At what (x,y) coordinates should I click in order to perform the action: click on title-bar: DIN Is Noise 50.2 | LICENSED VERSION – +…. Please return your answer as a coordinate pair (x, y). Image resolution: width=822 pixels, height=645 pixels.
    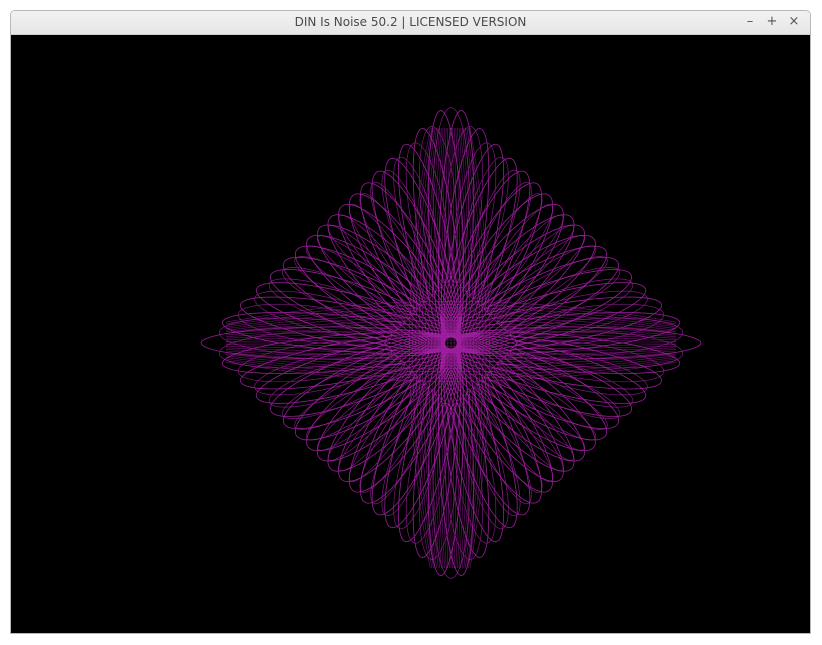
    Looking at the image, I should click on (410, 23).